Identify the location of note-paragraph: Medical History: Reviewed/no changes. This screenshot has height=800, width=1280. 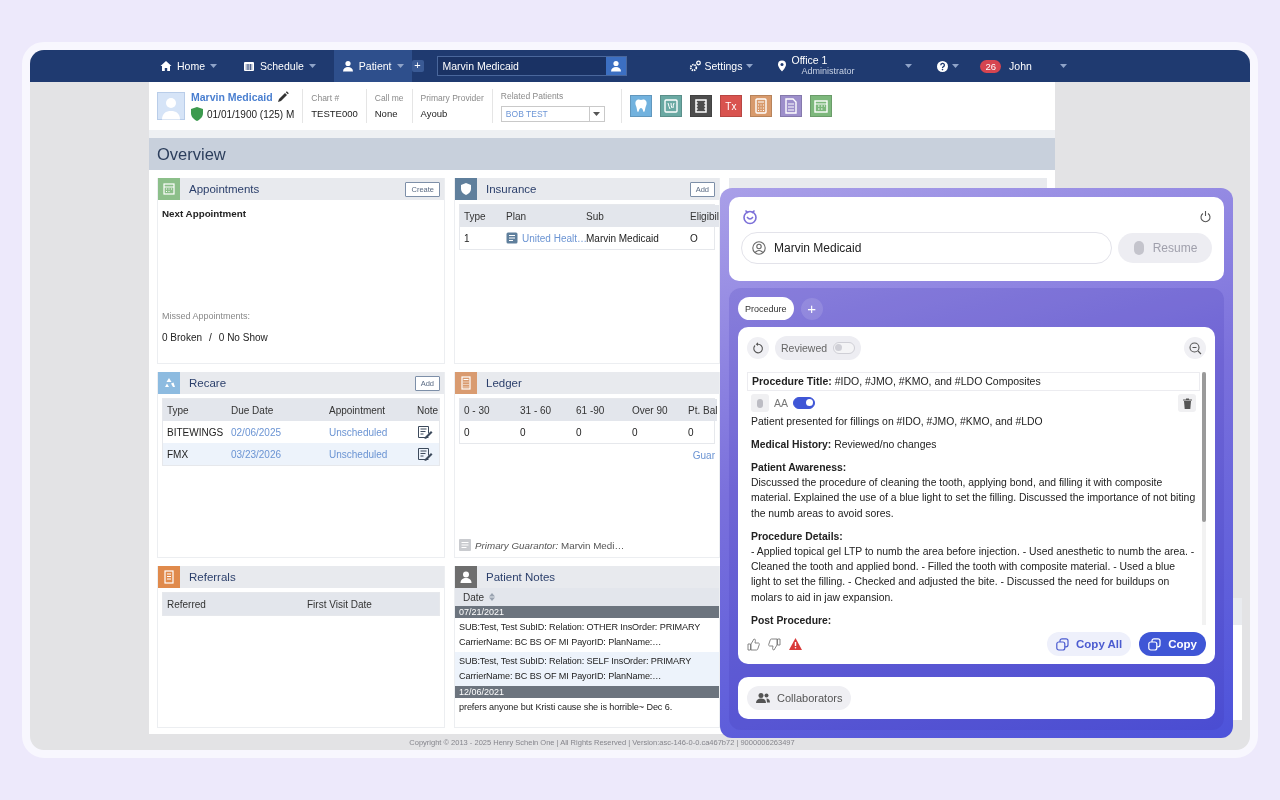
(844, 445).